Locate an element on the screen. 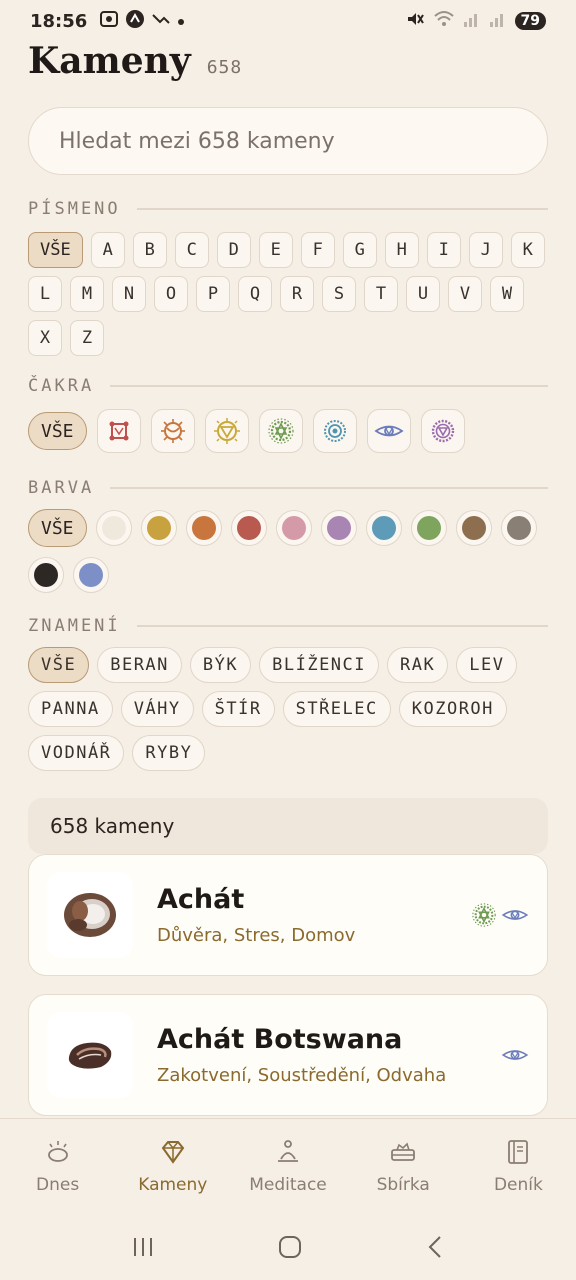 The height and width of the screenshot is (1280, 576). missed-call-icon is located at coordinates (161, 21).